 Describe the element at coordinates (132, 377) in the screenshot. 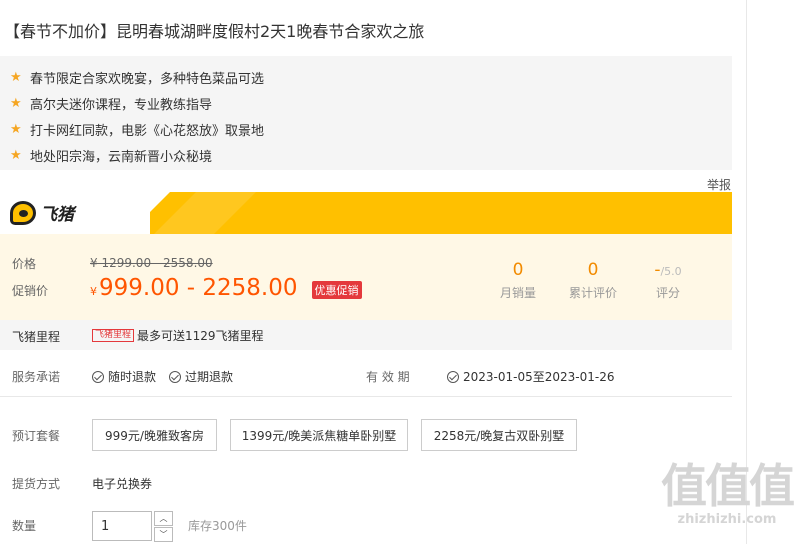

I see `service-item-text: 随时退款` at that location.